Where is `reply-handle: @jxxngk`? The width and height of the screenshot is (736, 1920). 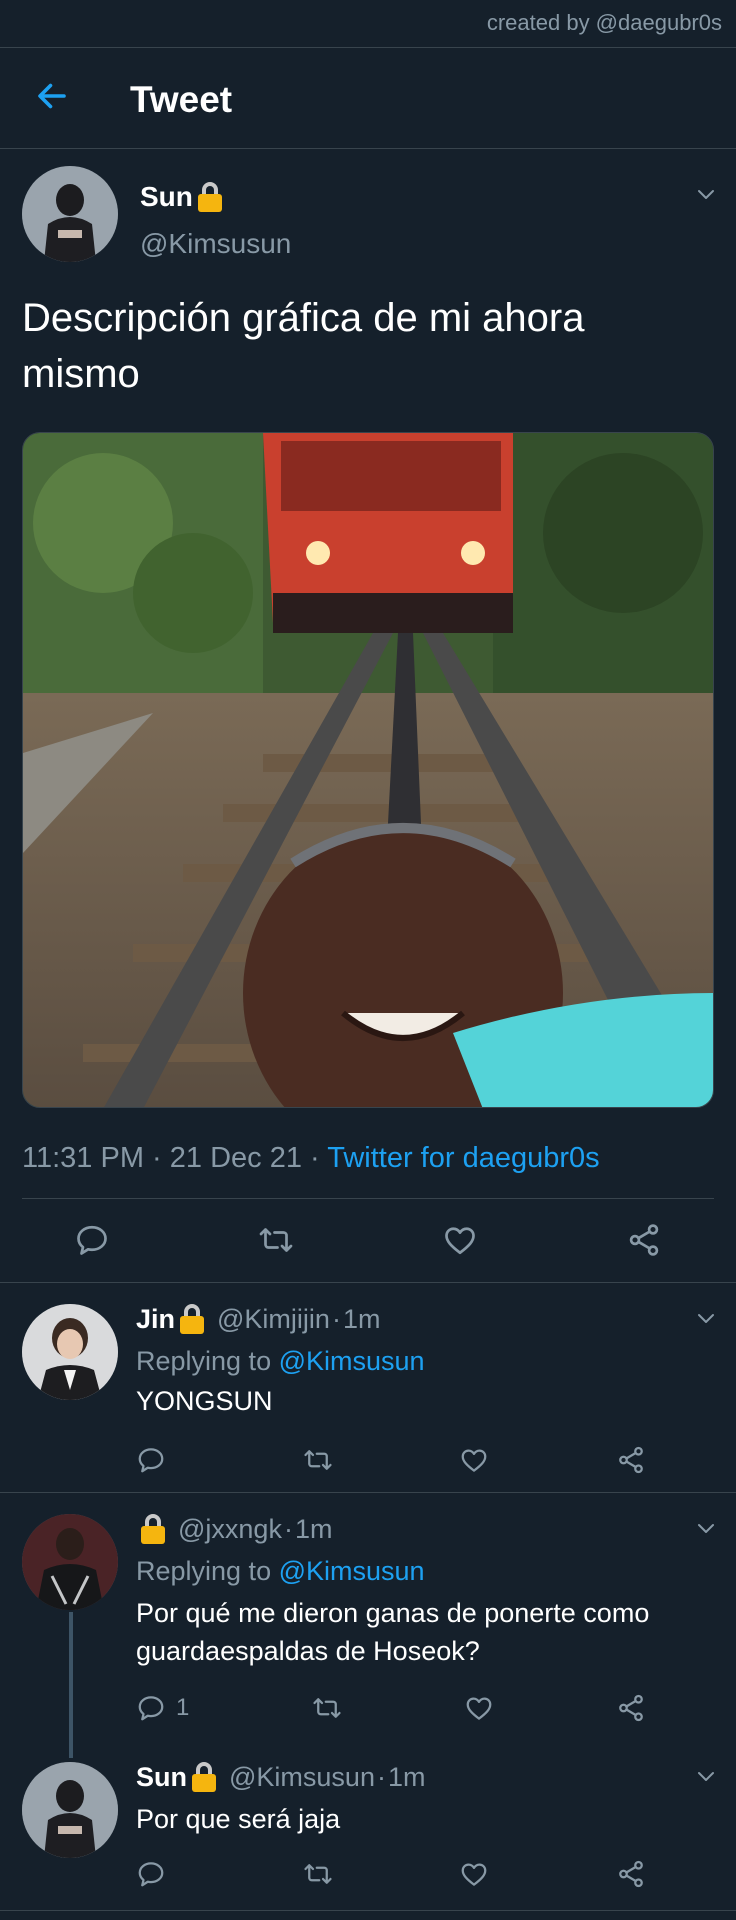
reply-handle: @jxxngk is located at coordinates (230, 1529).